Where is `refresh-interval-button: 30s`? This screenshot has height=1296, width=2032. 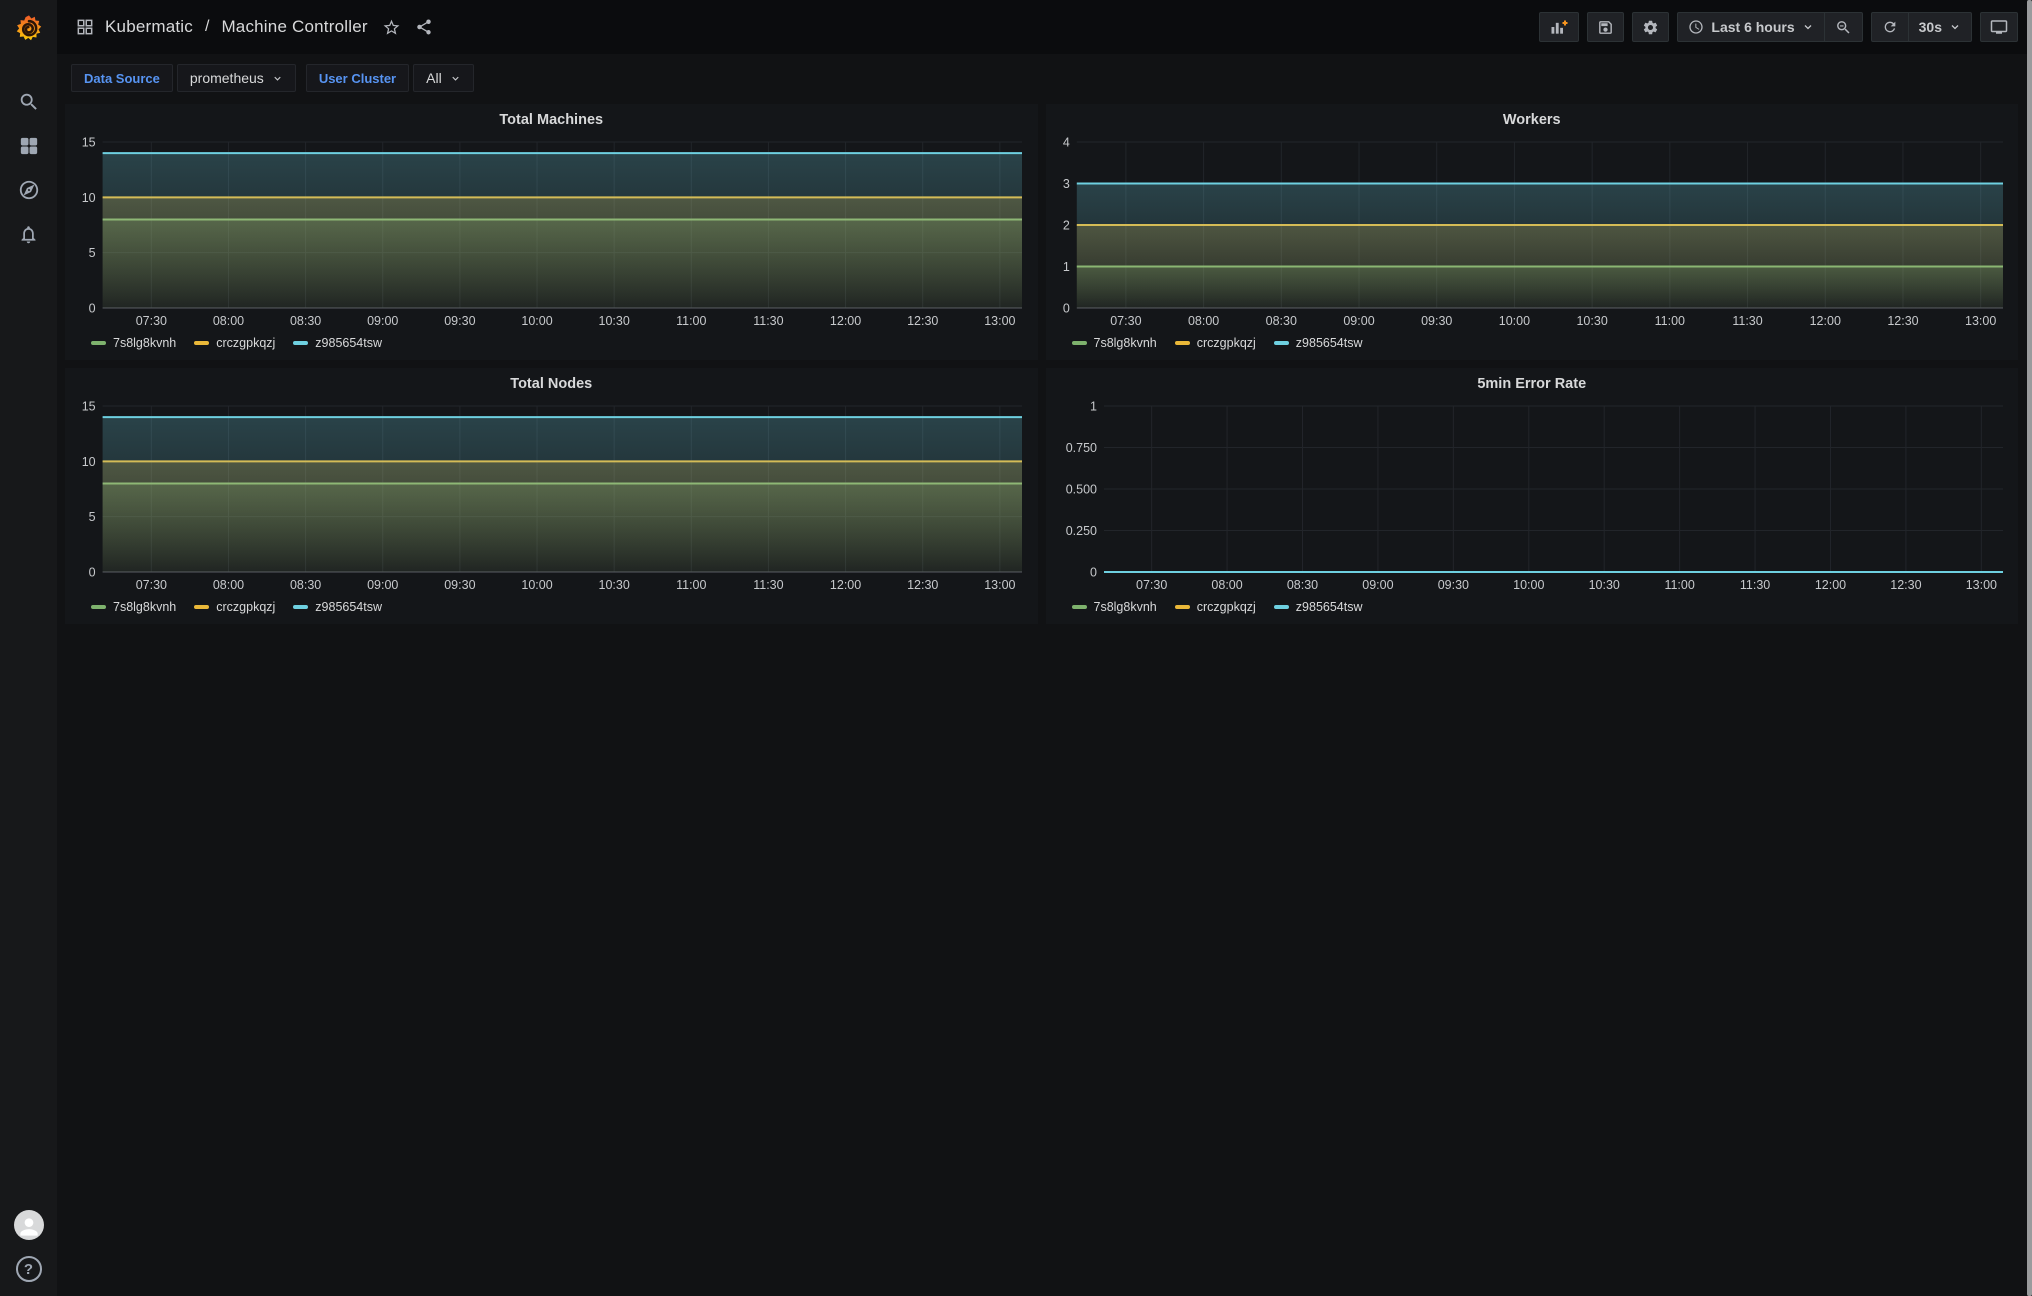
refresh-interval-button: 30s is located at coordinates (1939, 27).